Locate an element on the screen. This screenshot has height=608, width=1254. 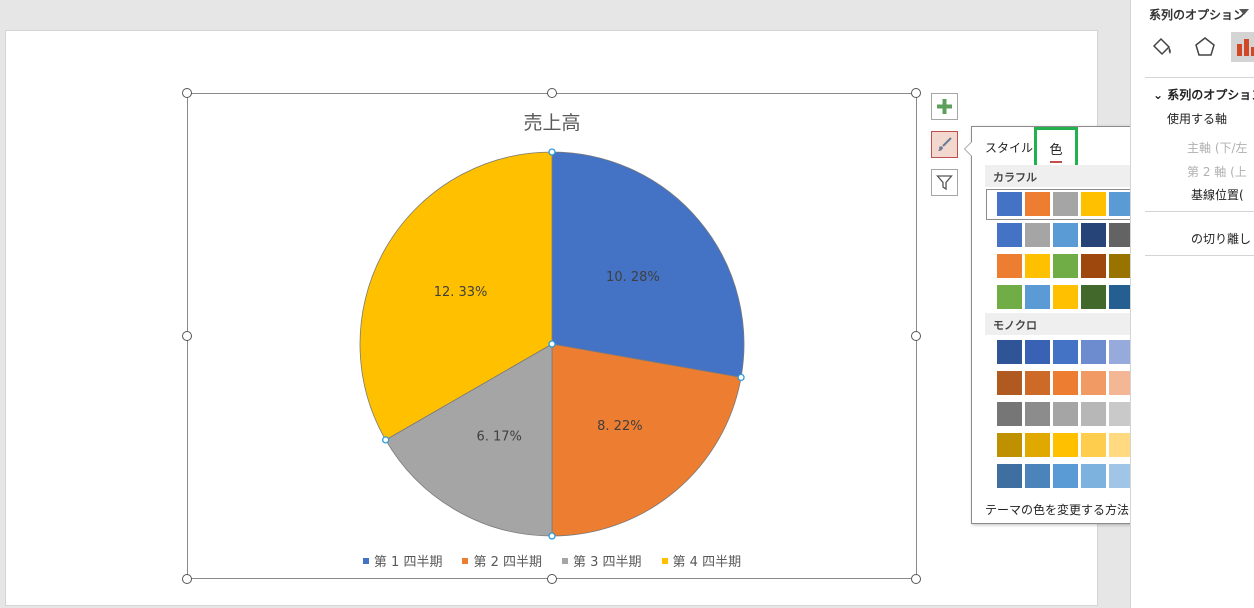
popup-pointer is located at coordinates (968, 149).